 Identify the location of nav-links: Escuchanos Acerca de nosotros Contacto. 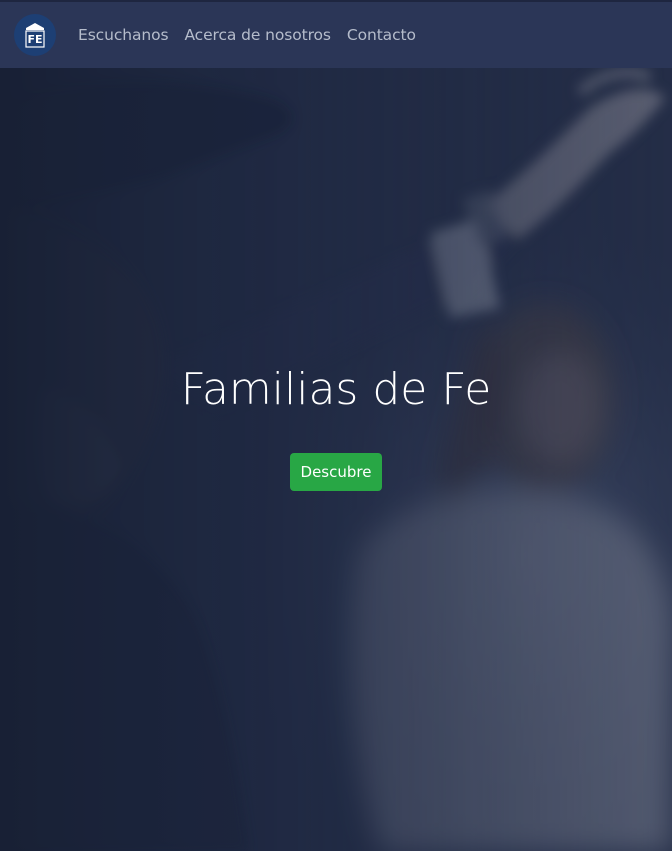
(255, 35).